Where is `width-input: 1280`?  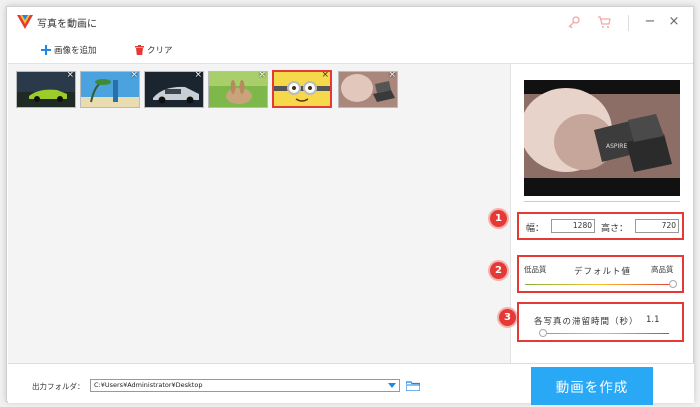 width-input: 1280 is located at coordinates (573, 226).